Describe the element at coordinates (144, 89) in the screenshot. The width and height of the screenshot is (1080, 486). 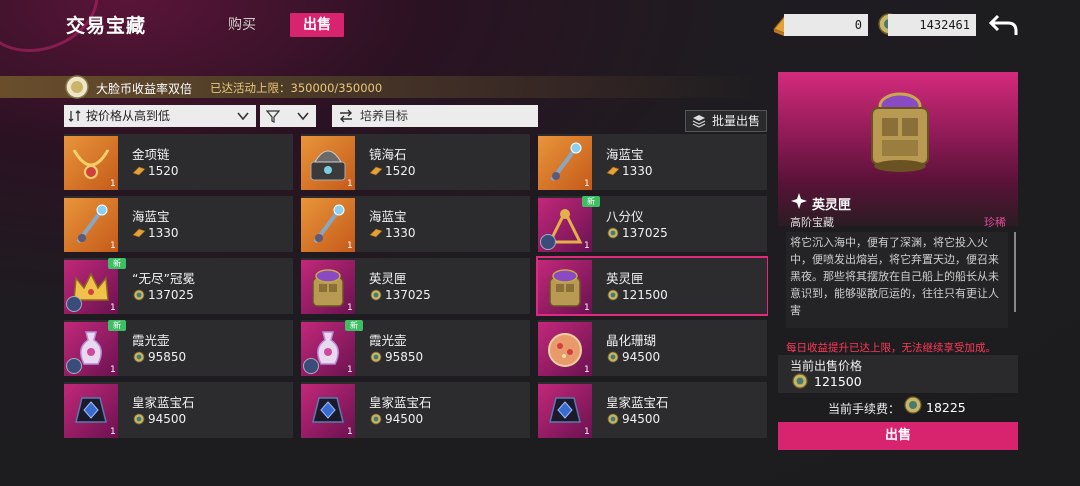
I see `event-title: 大脸币收益率双倍` at that location.